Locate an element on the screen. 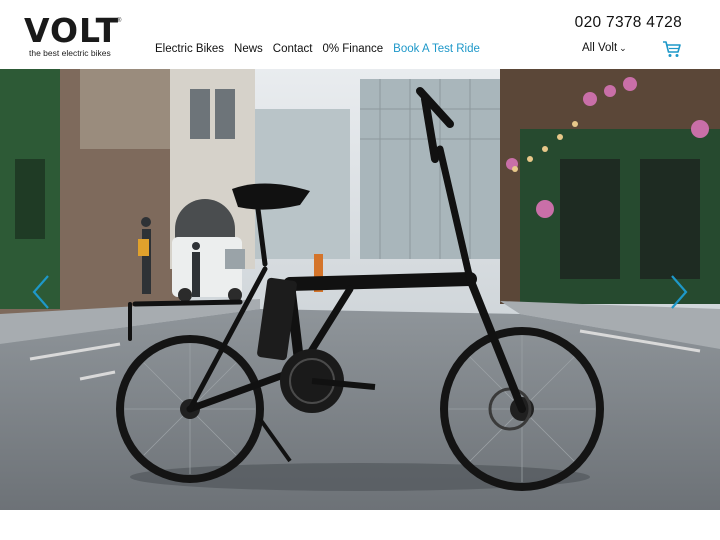  nav-book-test-ride: Book A Test Ride is located at coordinates (436, 49).